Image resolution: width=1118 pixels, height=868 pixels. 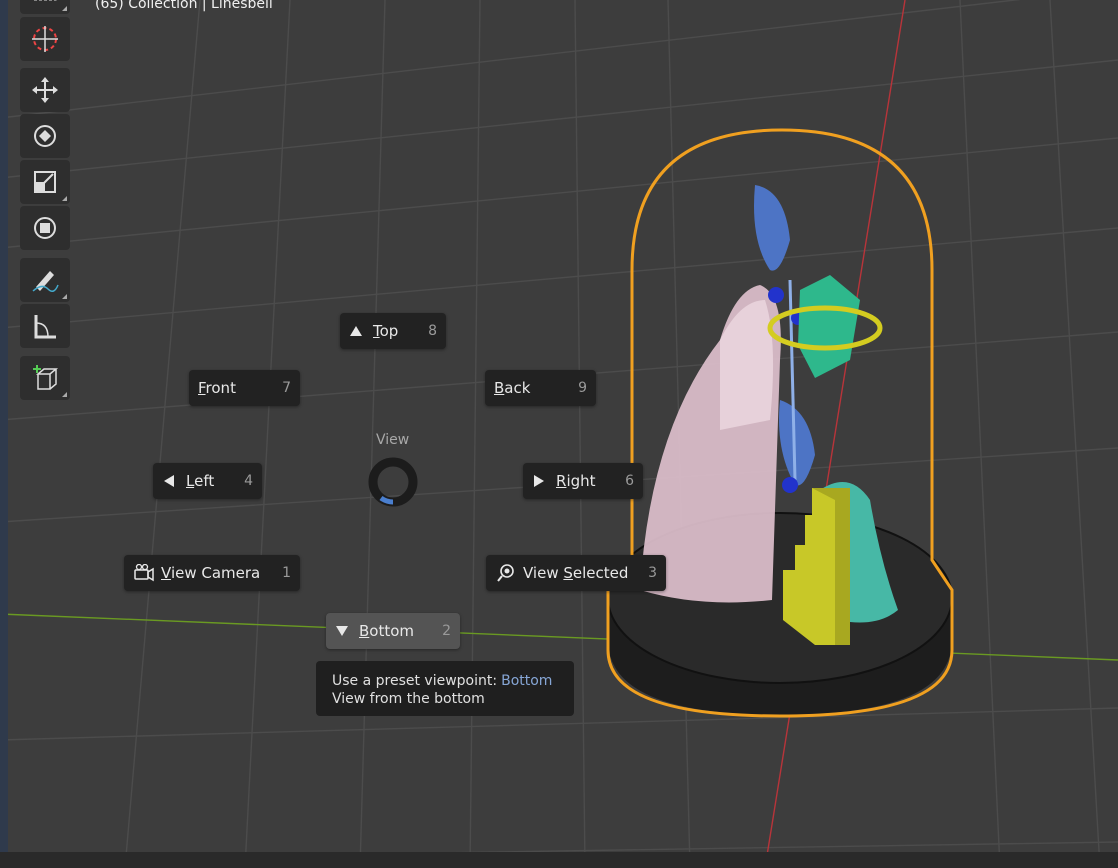 I want to click on pie-menu-title: View, so click(x=393, y=440).